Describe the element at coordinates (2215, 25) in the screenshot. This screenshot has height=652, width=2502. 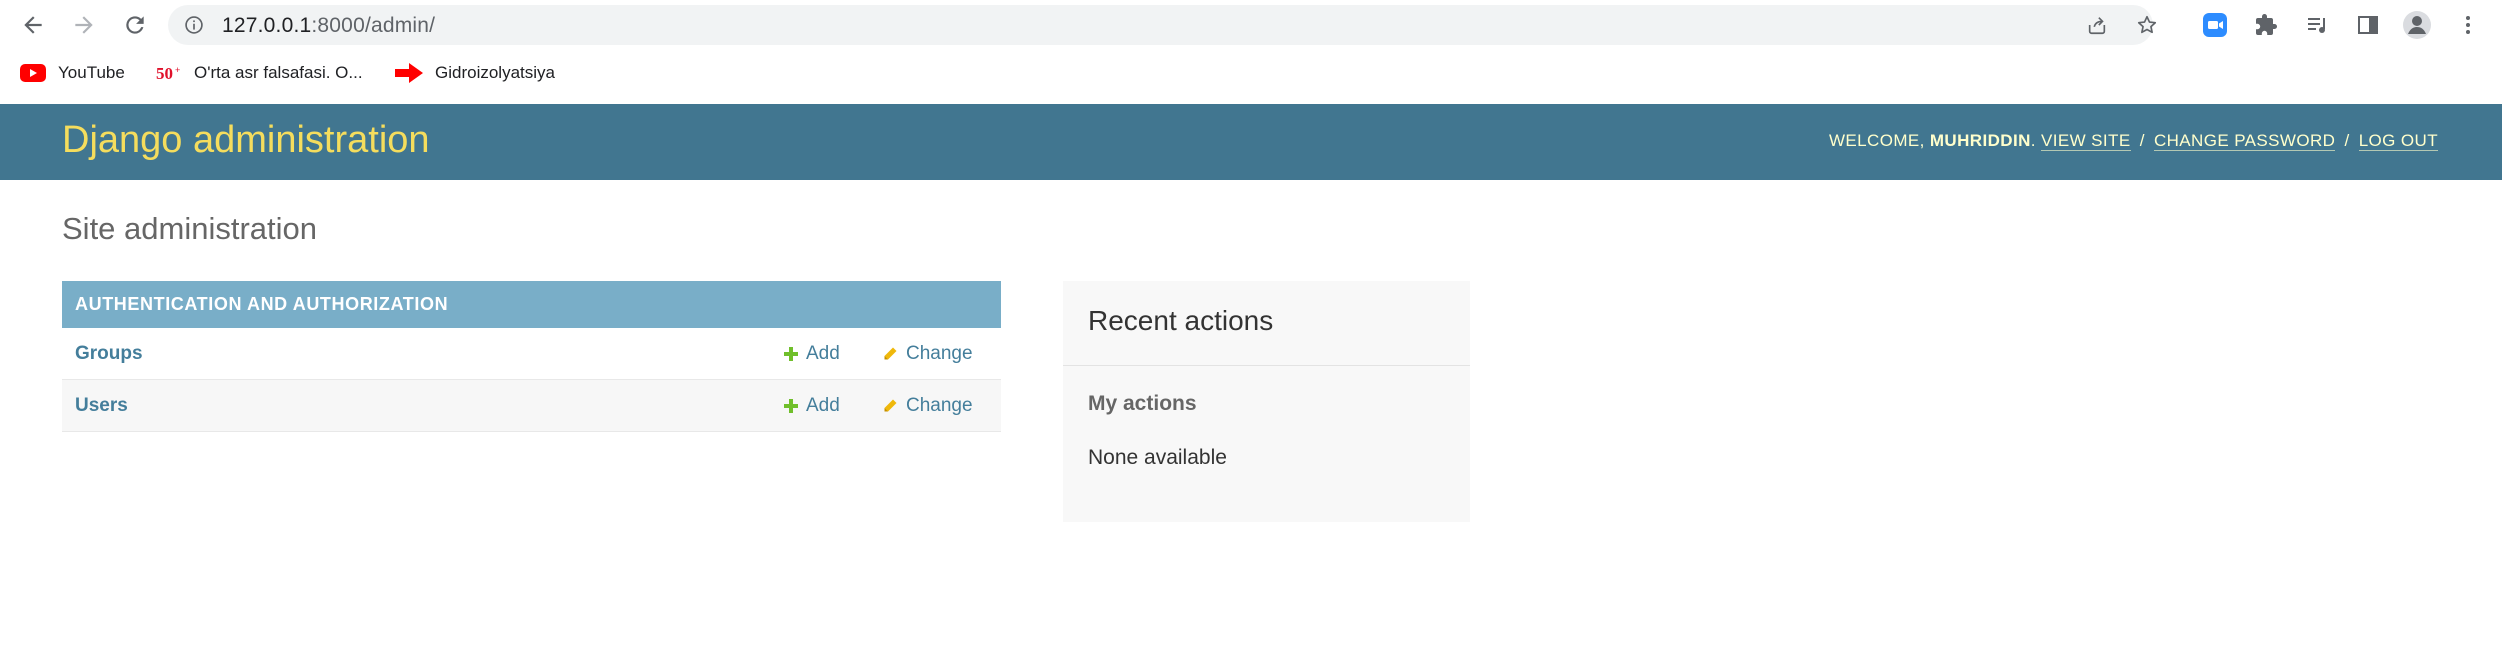
I see `zoom-extension-icon` at that location.